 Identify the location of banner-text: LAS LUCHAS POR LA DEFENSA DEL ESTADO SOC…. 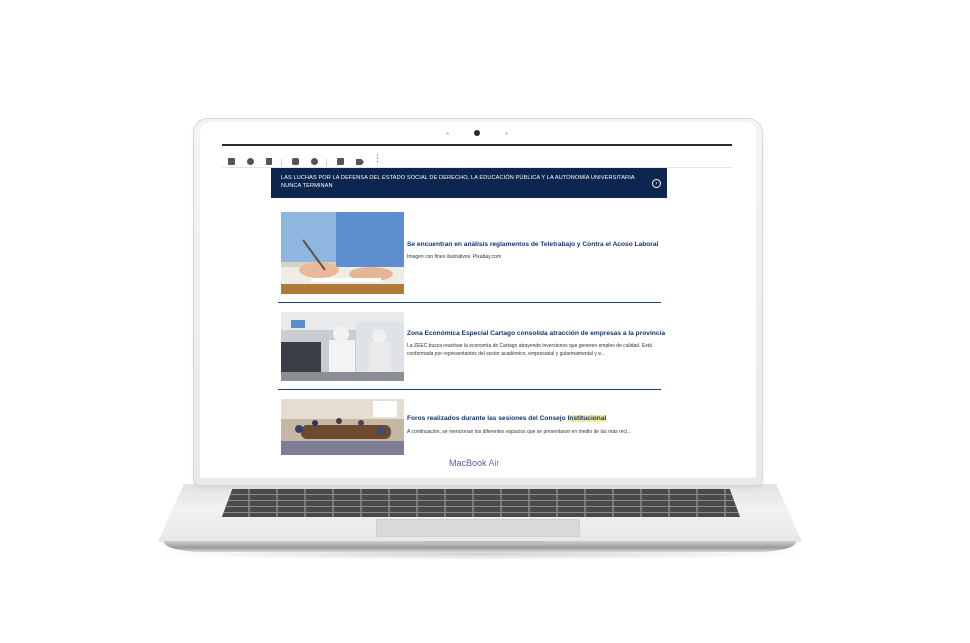
(458, 182).